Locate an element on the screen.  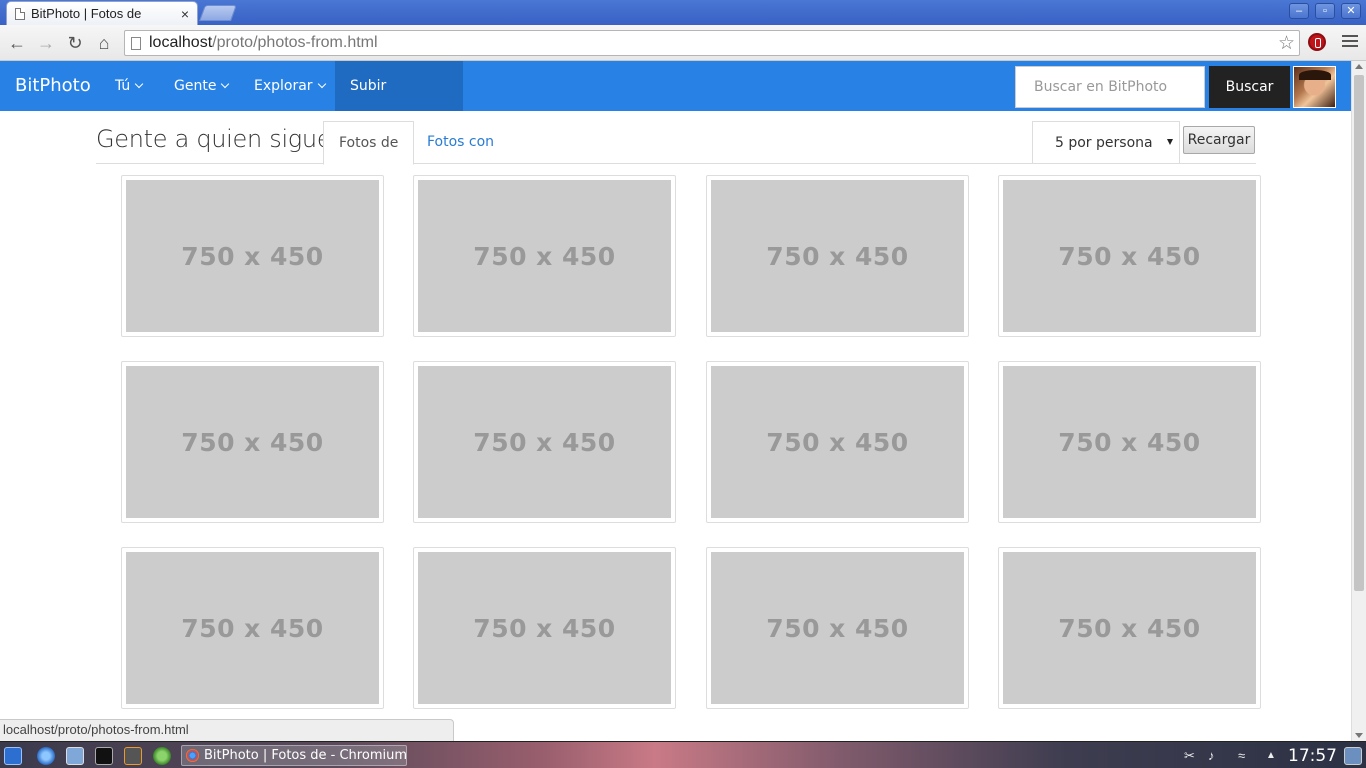
home-icon: ⌂ is located at coordinates (104, 43).